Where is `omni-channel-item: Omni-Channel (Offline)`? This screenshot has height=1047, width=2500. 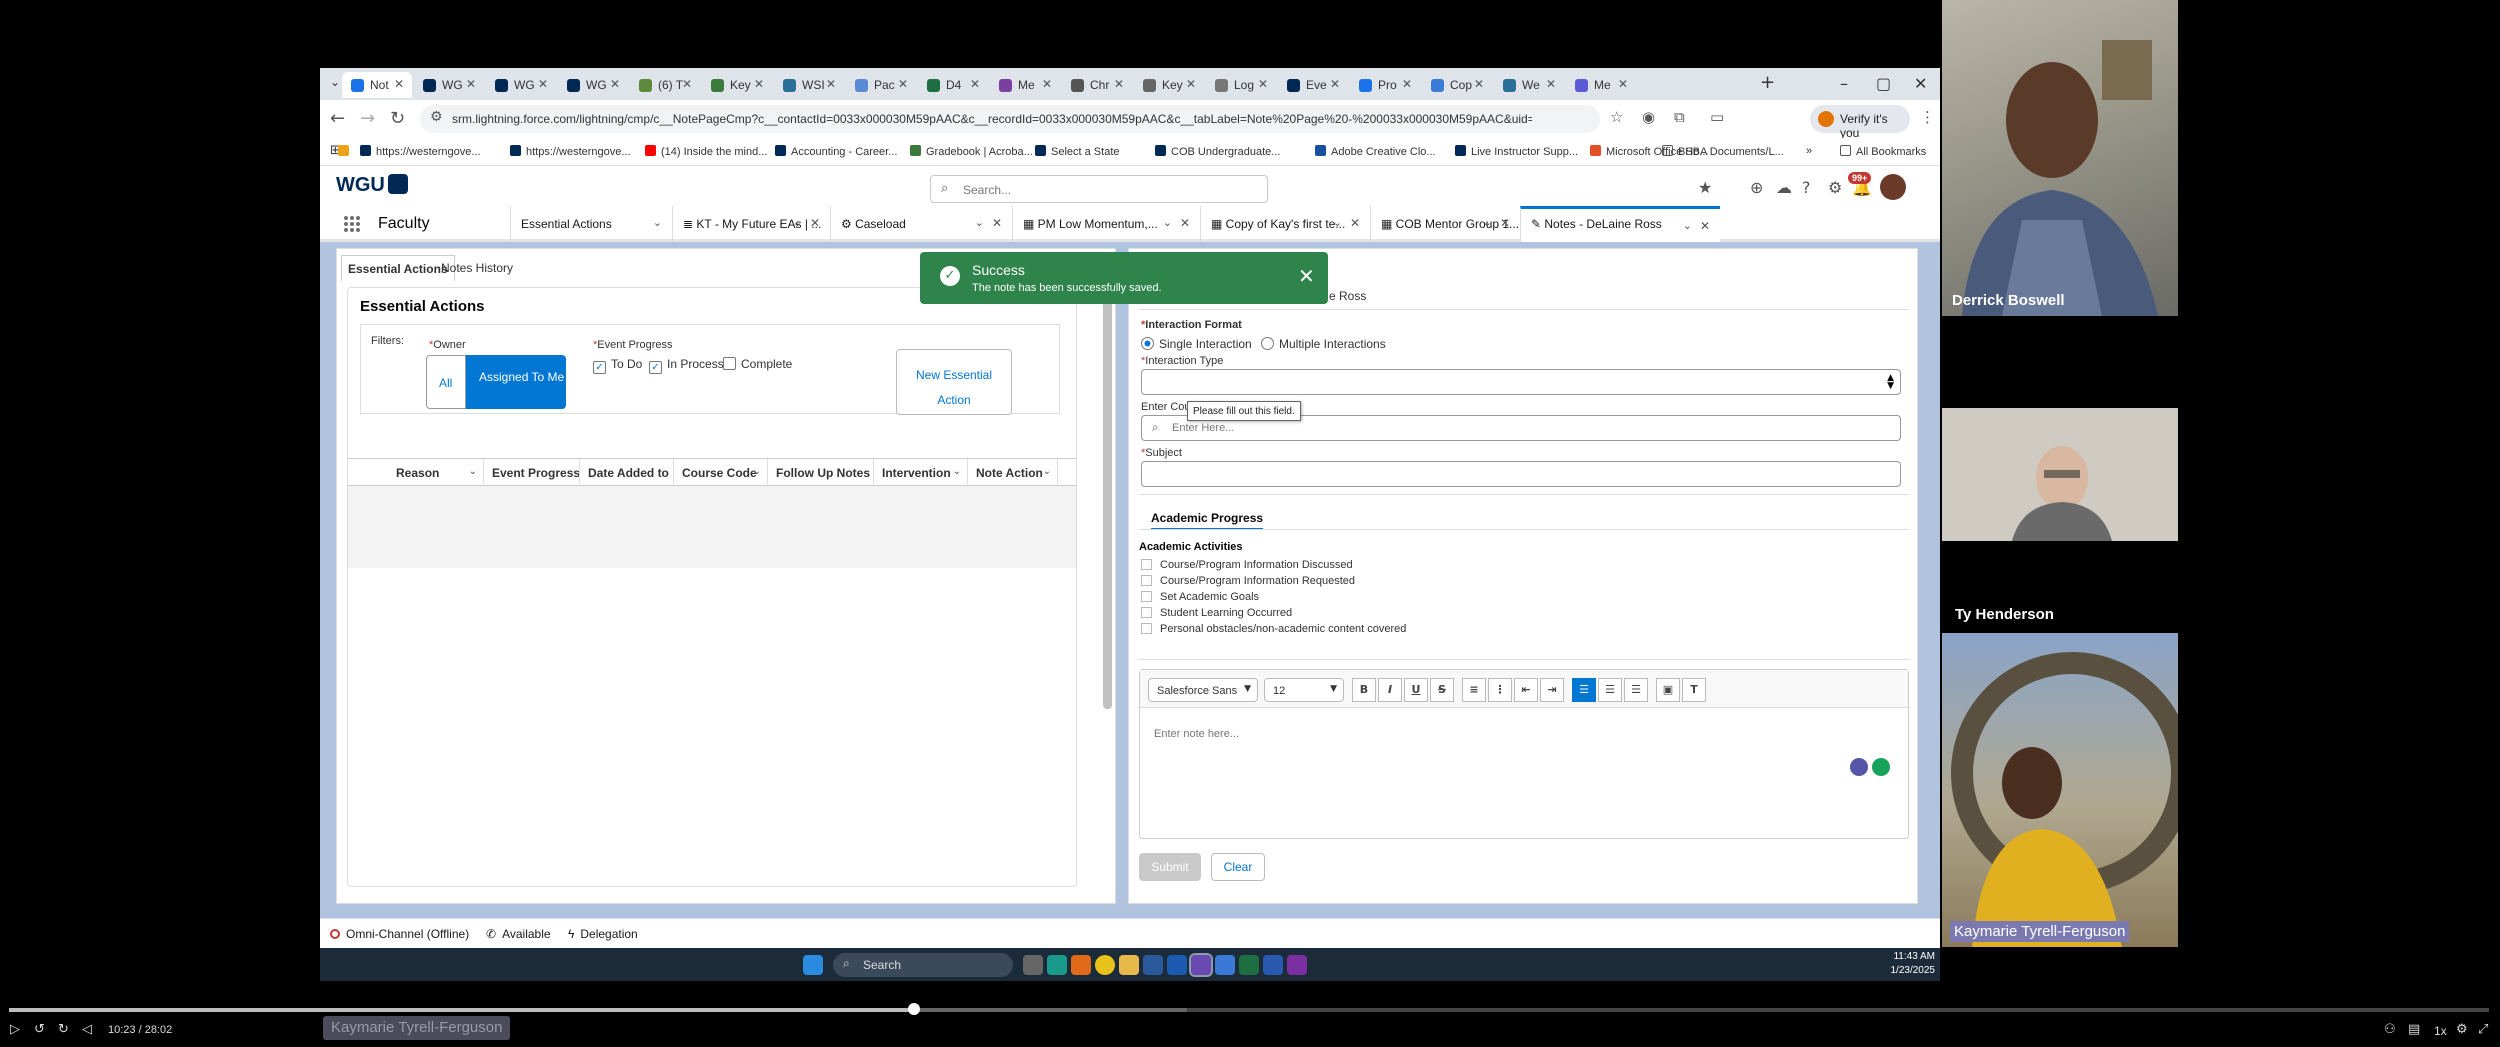
omni-channel-item: Omni-Channel (Offline) is located at coordinates (399, 934).